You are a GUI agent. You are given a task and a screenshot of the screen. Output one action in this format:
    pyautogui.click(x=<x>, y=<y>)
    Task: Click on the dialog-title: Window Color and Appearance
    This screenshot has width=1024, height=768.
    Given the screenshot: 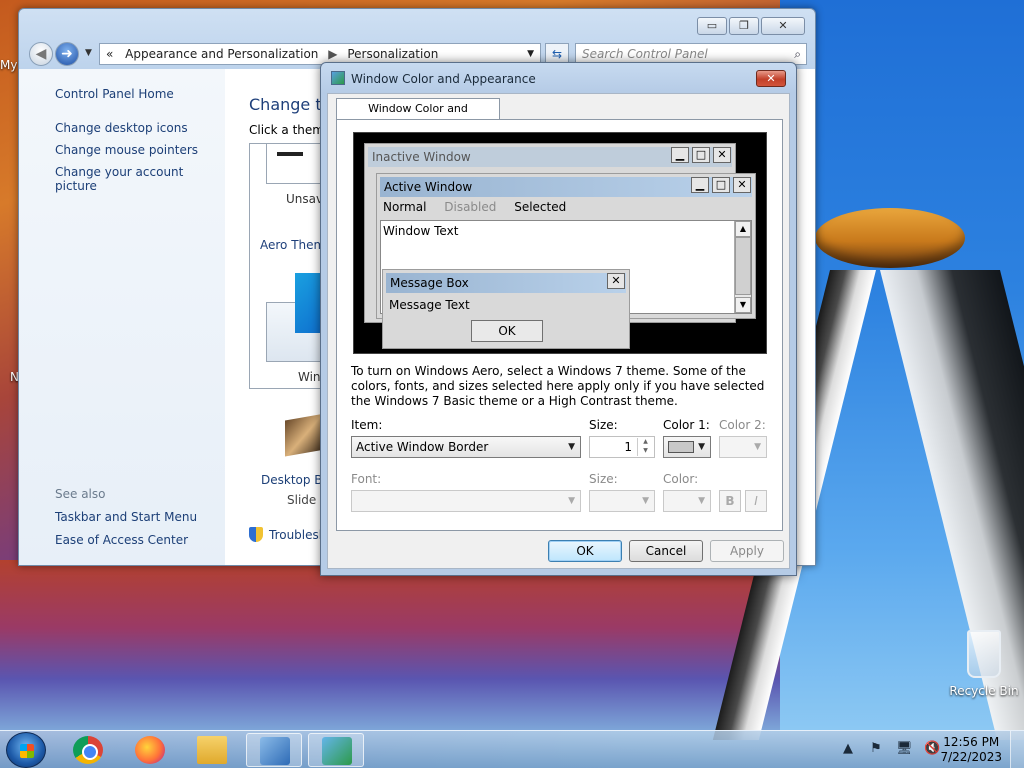 What is the action you would take?
    pyautogui.click(x=443, y=79)
    